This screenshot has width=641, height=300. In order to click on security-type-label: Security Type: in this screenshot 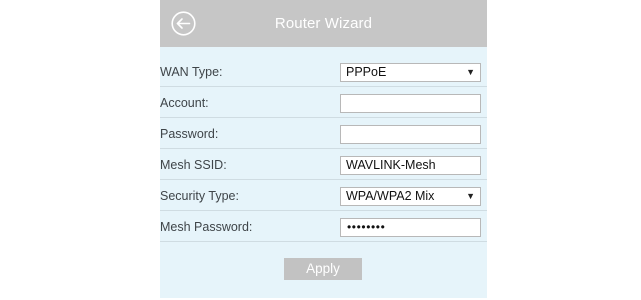, I will do `click(199, 196)`.